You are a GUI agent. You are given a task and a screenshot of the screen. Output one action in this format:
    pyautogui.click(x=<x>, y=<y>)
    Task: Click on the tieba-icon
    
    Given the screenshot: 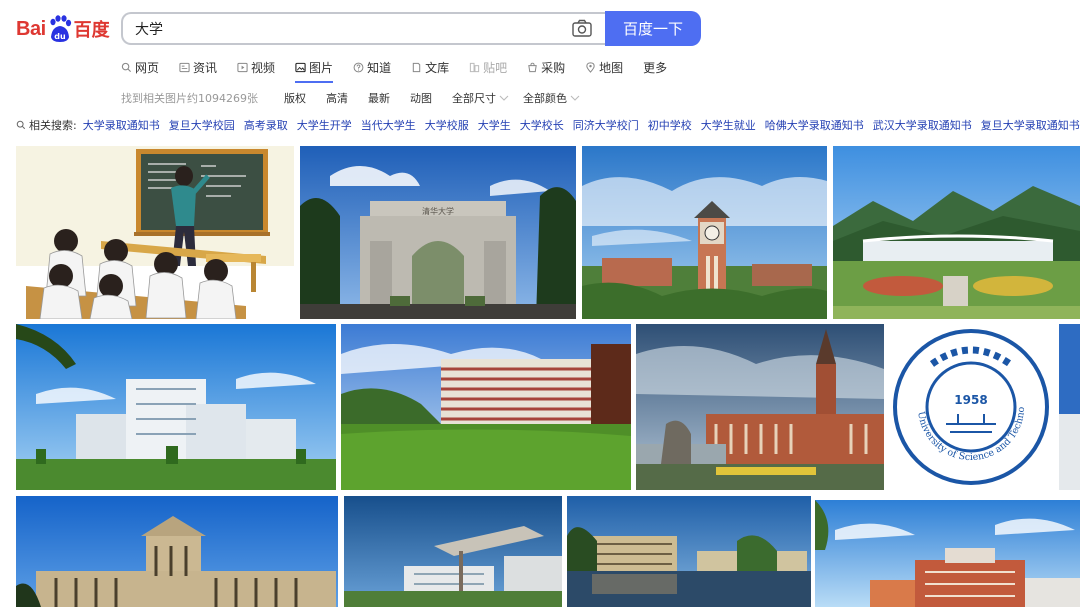 What is the action you would take?
    pyautogui.click(x=474, y=67)
    